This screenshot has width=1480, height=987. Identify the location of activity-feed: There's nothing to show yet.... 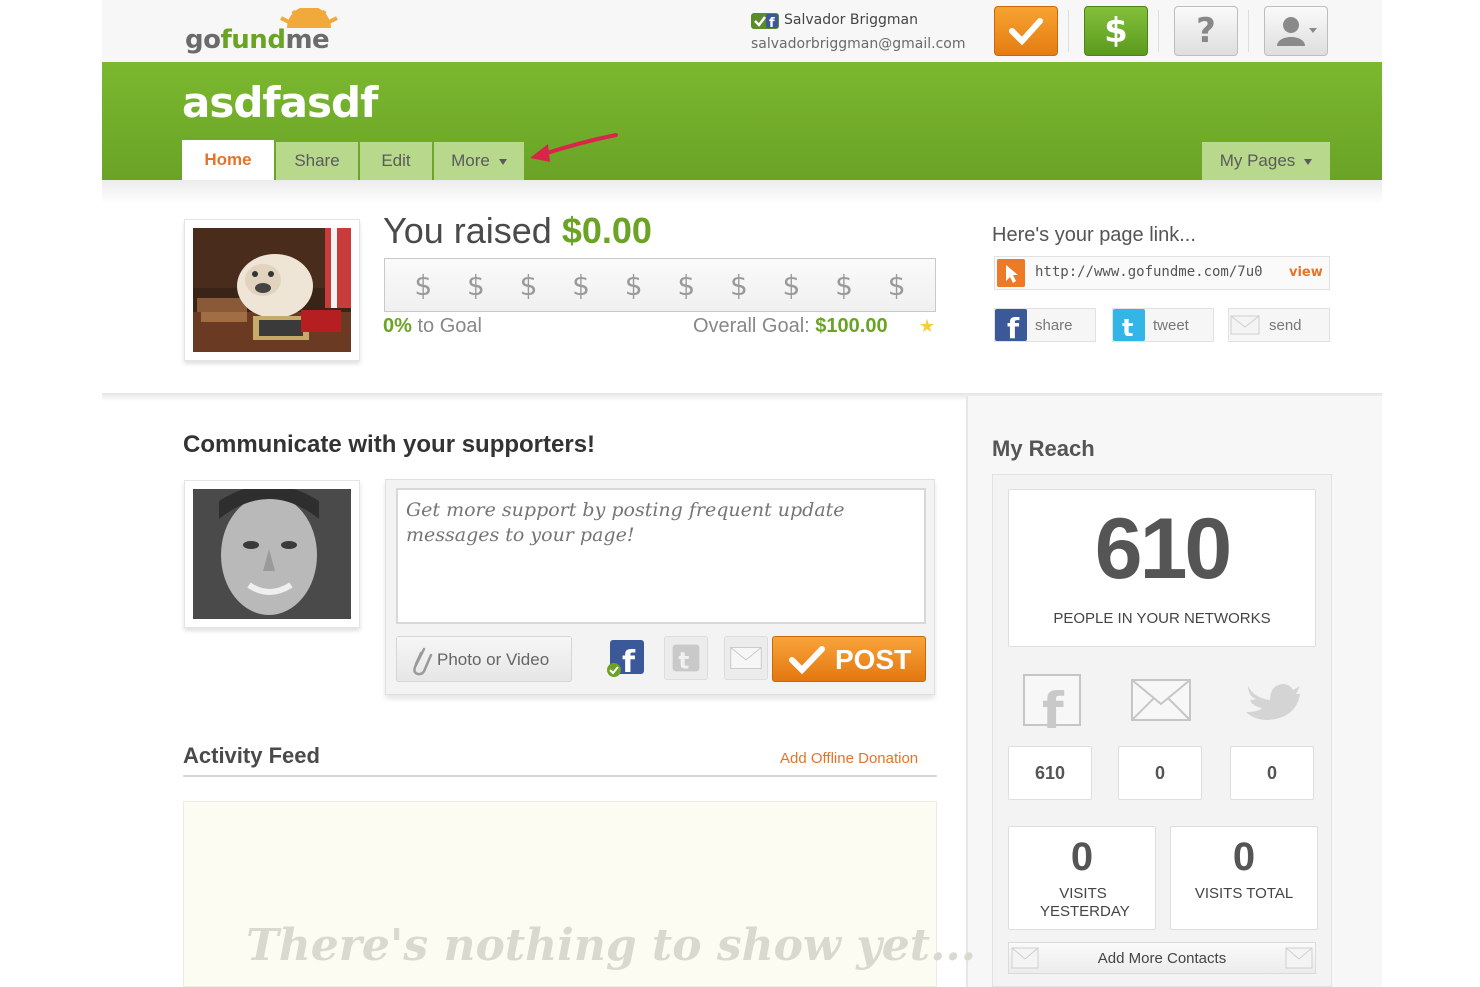
(579, 894).